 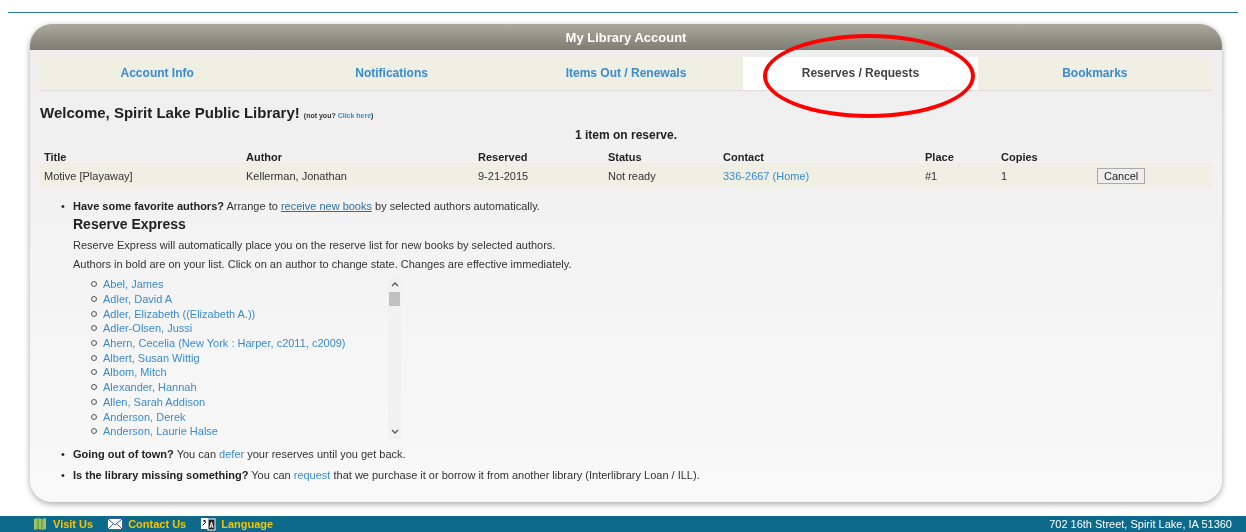 I want to click on author-link: Adler-Olsen, Jussi, so click(x=148, y=328).